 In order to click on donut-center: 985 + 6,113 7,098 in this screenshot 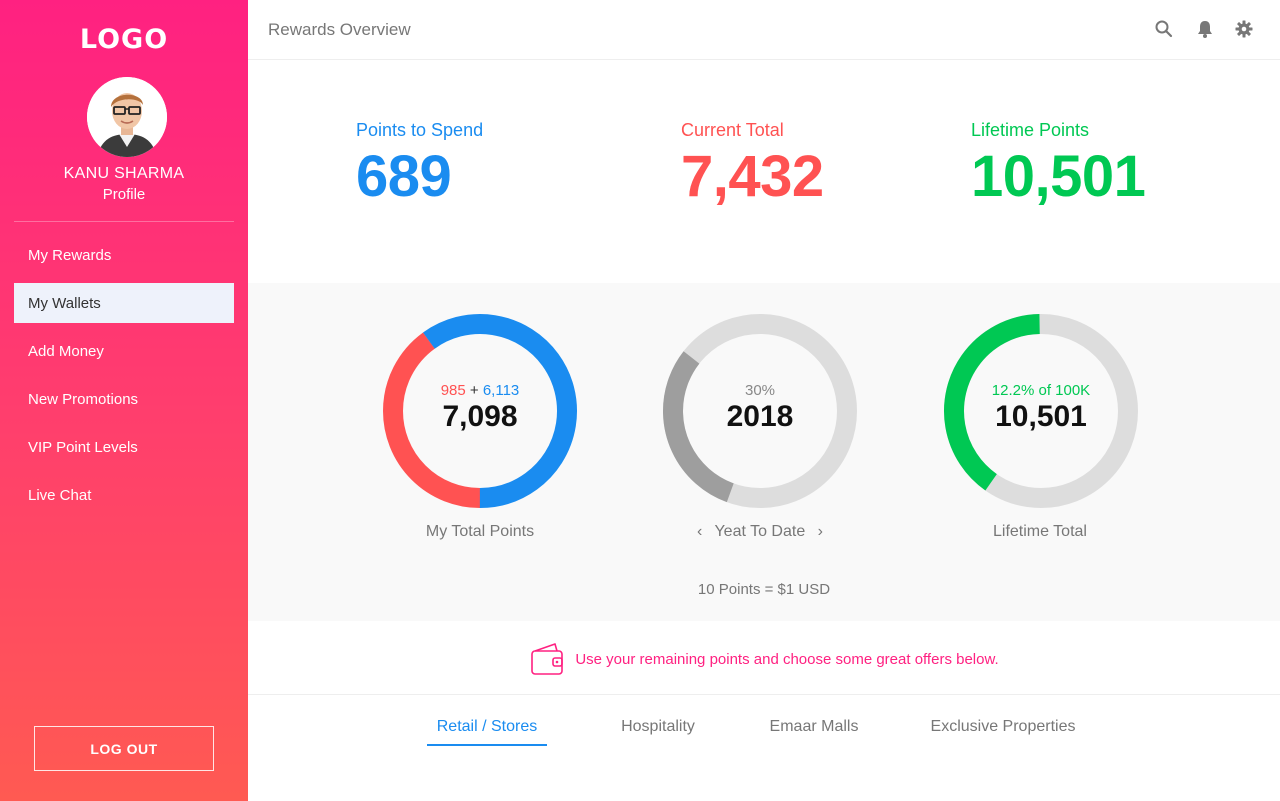, I will do `click(480, 411)`.